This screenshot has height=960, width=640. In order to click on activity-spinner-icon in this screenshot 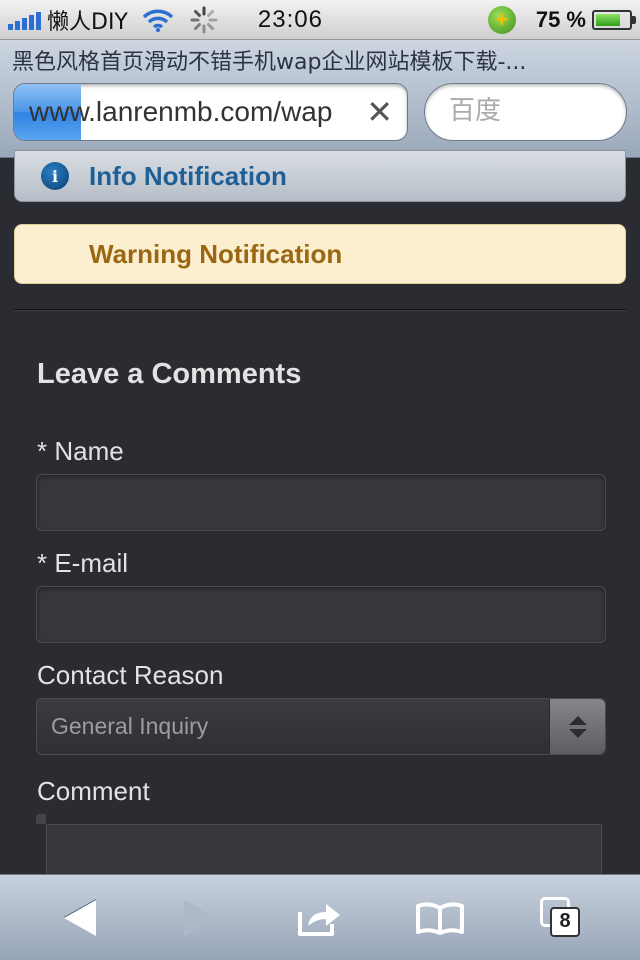, I will do `click(204, 19)`.